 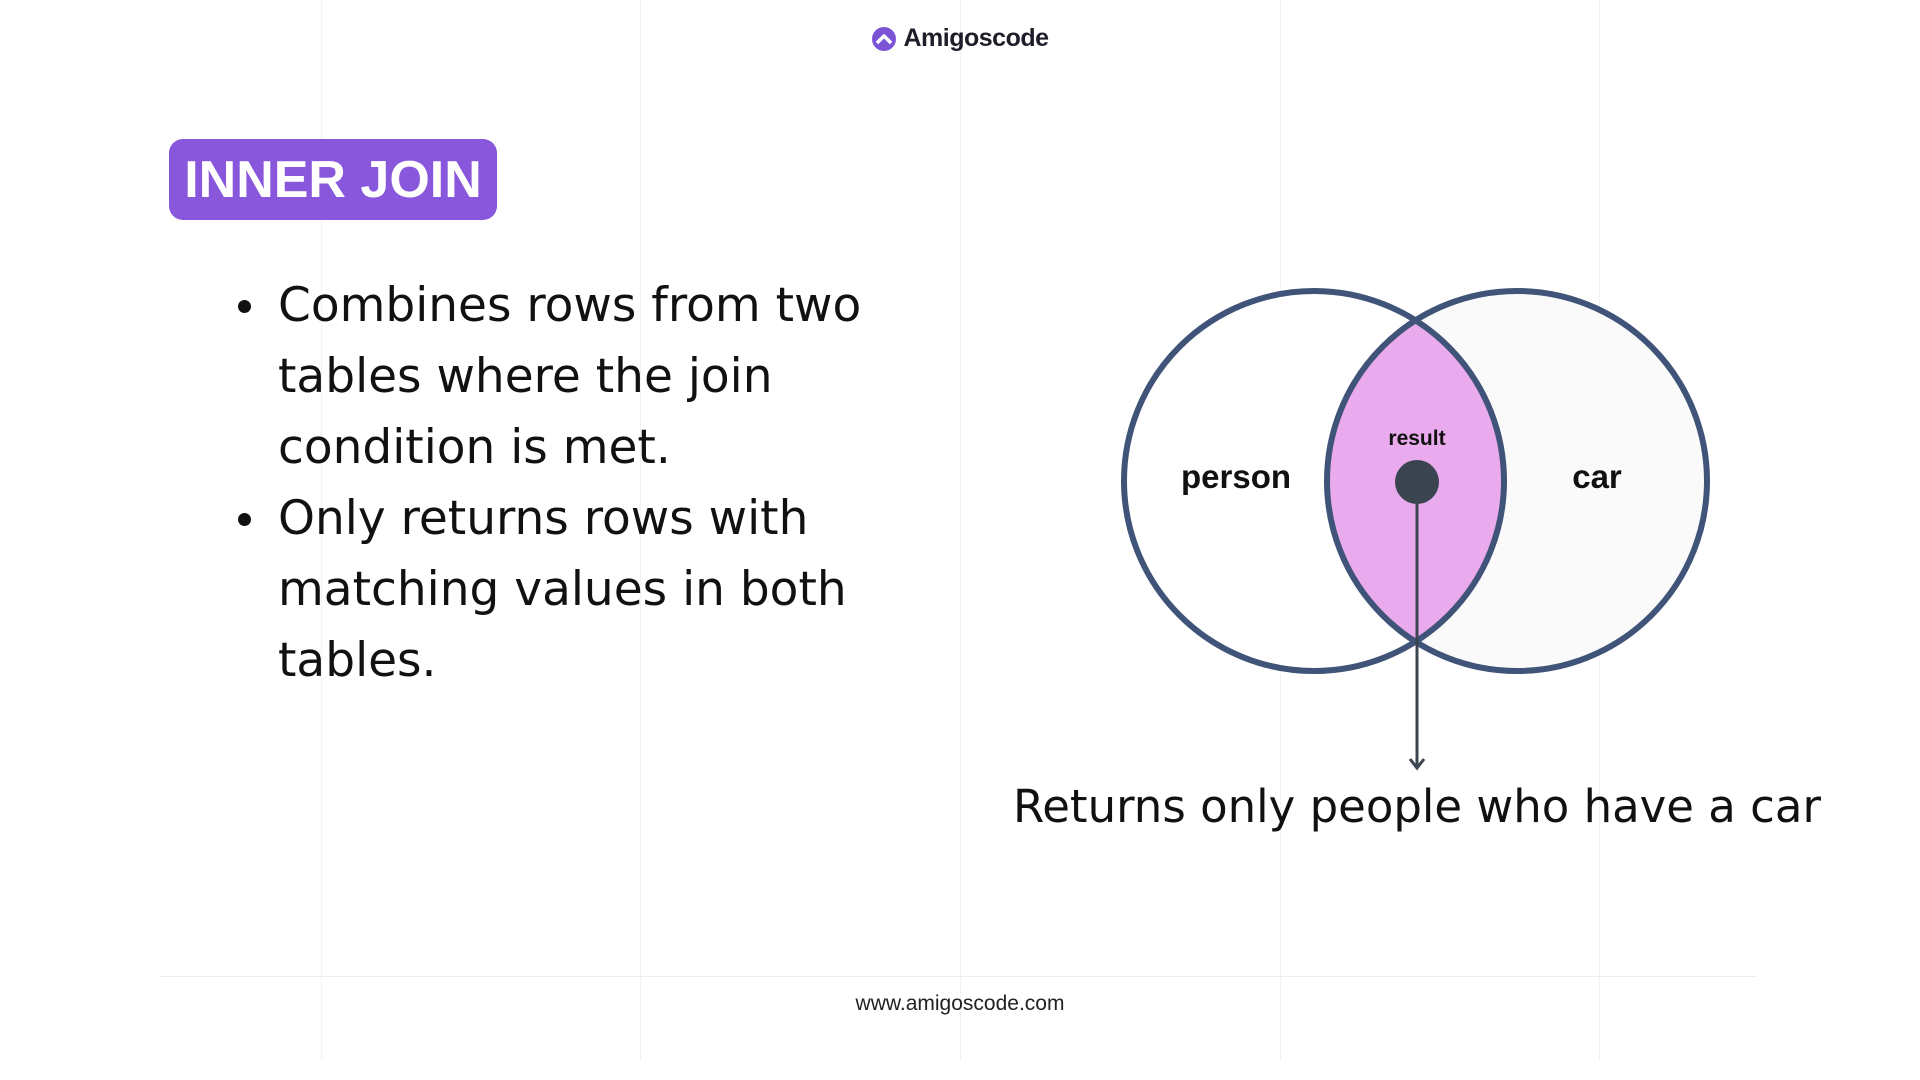 What do you see at coordinates (1417, 806) in the screenshot?
I see `diagram-caption: Returns only people who have a car` at bounding box center [1417, 806].